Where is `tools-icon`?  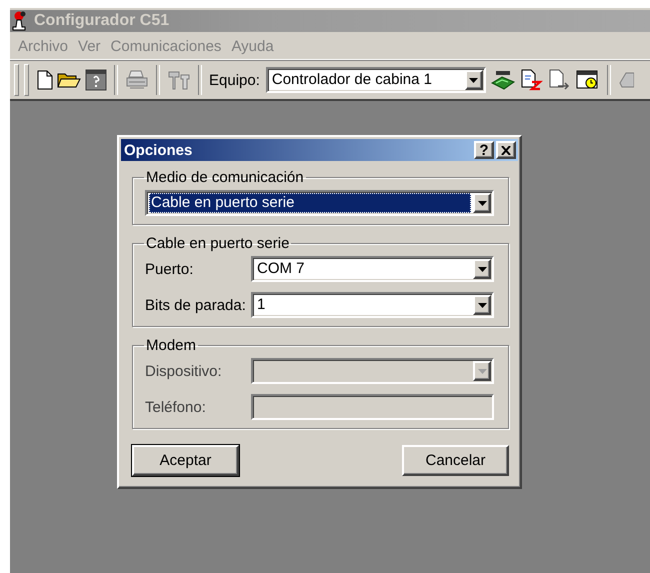
tools-icon is located at coordinates (179, 80).